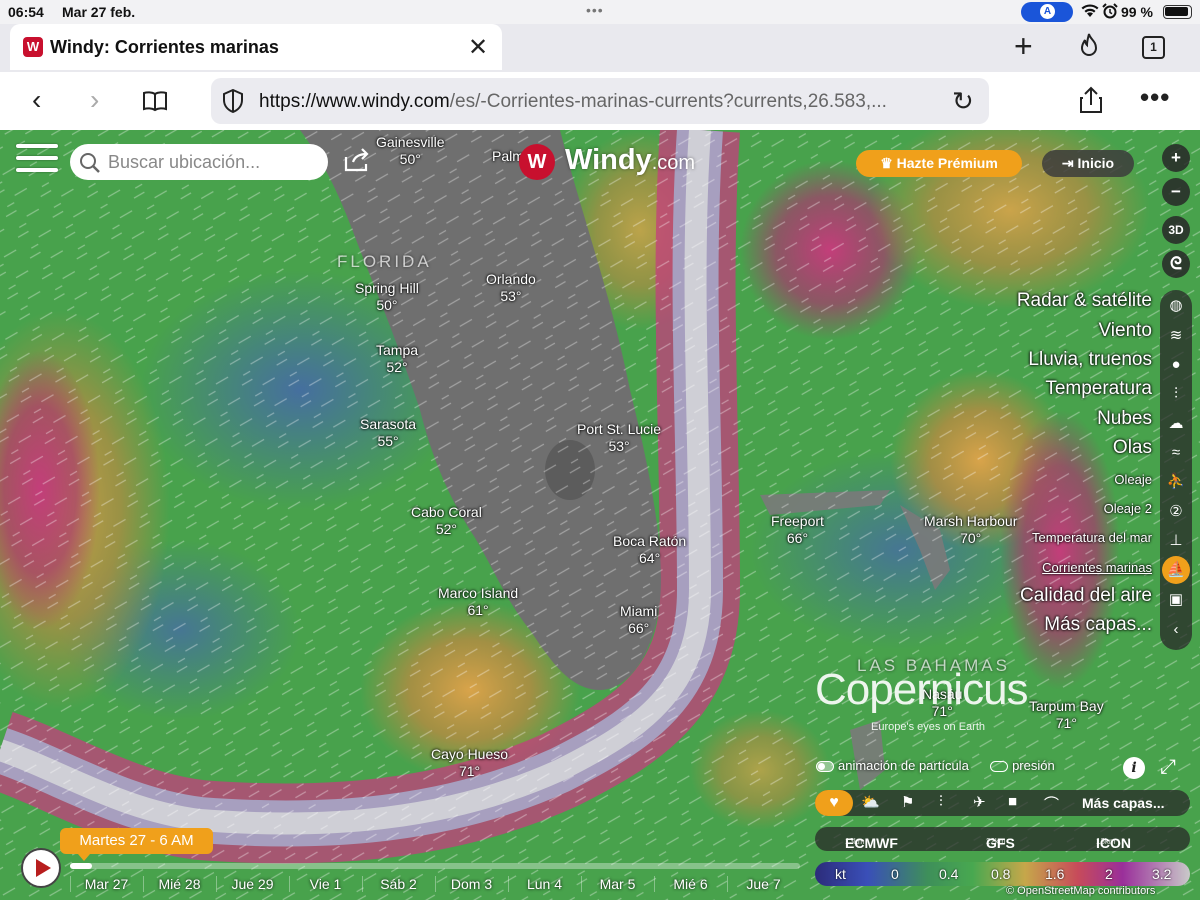  What do you see at coordinates (1051, 803) in the screenshot?
I see `radiosonde-icon: ⌒` at bounding box center [1051, 803].